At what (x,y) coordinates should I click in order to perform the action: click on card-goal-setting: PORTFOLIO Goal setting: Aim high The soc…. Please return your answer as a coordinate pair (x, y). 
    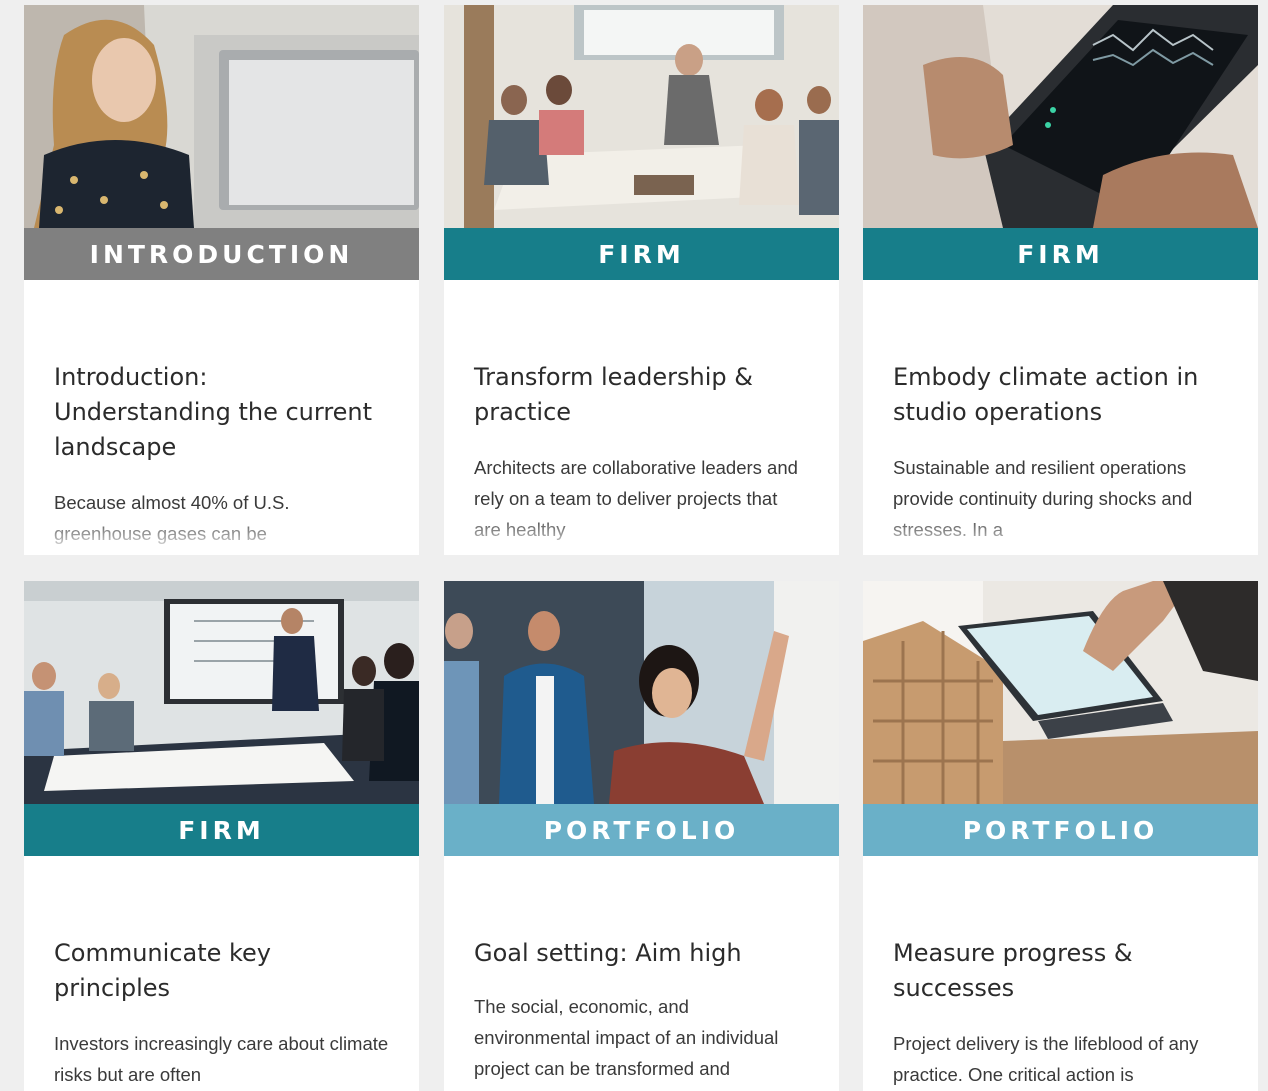
    Looking at the image, I should click on (641, 836).